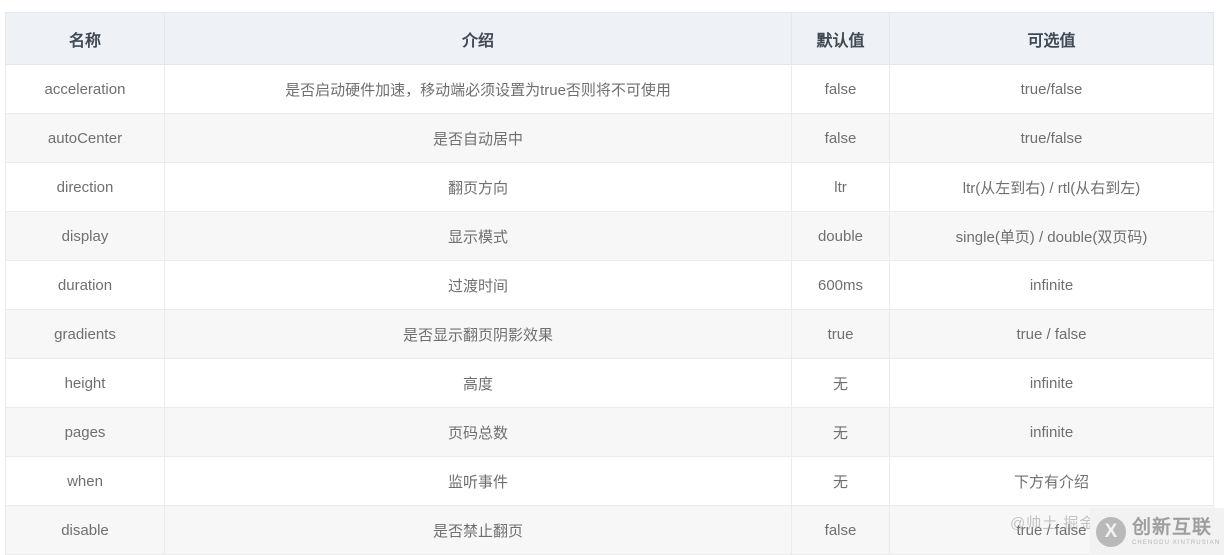 The height and width of the screenshot is (555, 1224). I want to click on table-row: duration 过渡时间 600ms infinite, so click(609, 285).